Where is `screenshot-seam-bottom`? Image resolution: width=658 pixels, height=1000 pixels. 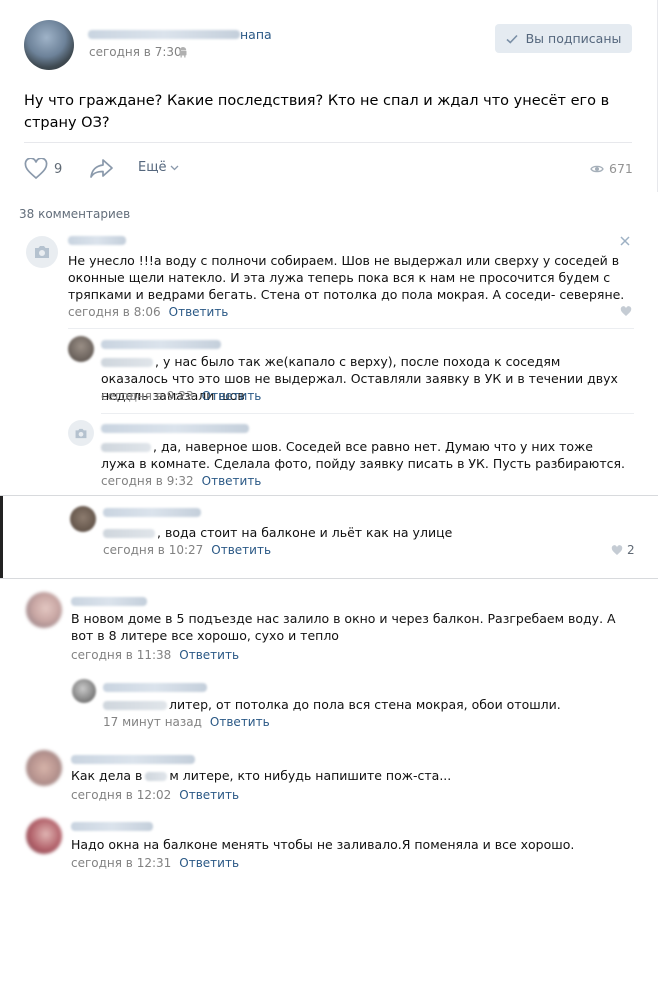
screenshot-seam-bottom is located at coordinates (329, 578).